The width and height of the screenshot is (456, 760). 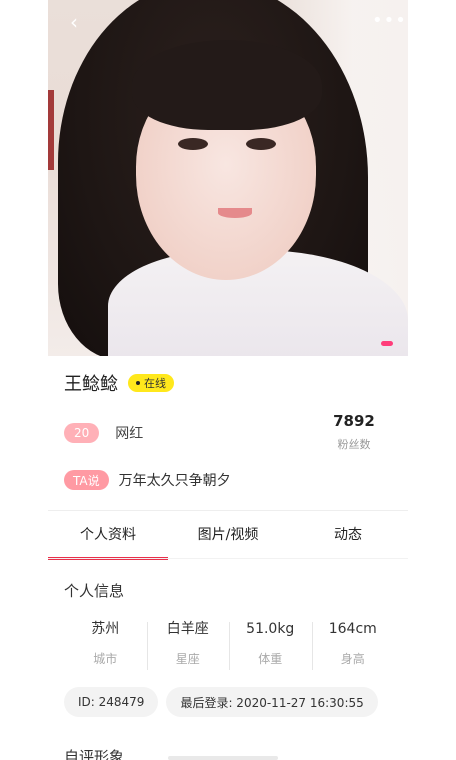 What do you see at coordinates (94, 591) in the screenshot?
I see `personal-info-title: 个人信息` at bounding box center [94, 591].